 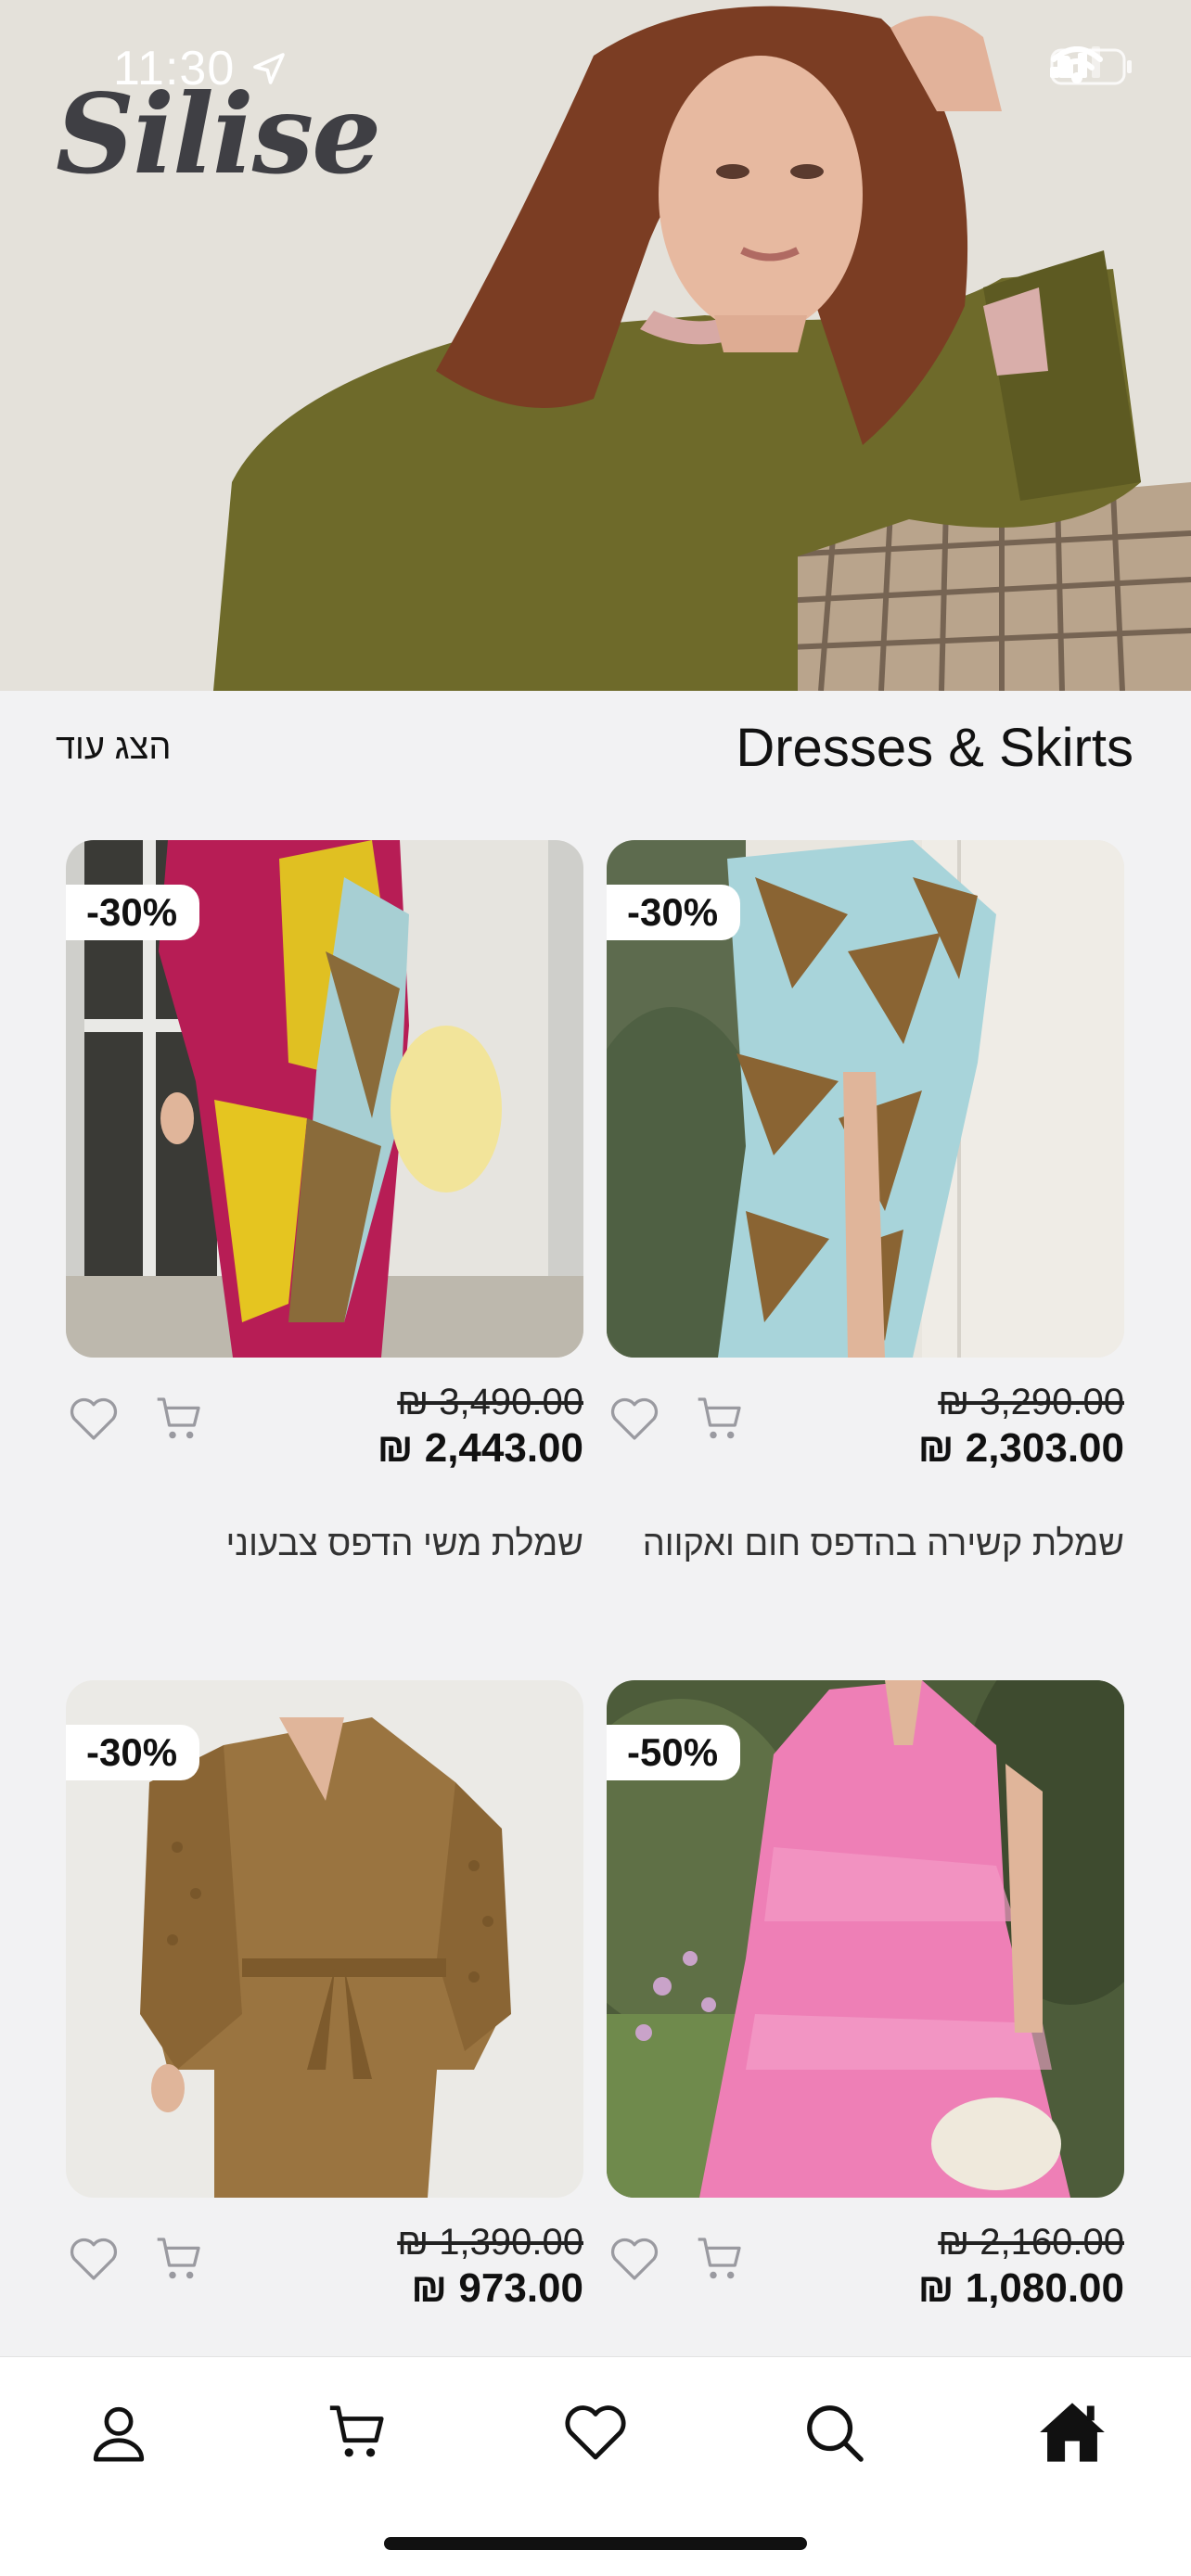 I want to click on search-icon, so click(x=833, y=2434).